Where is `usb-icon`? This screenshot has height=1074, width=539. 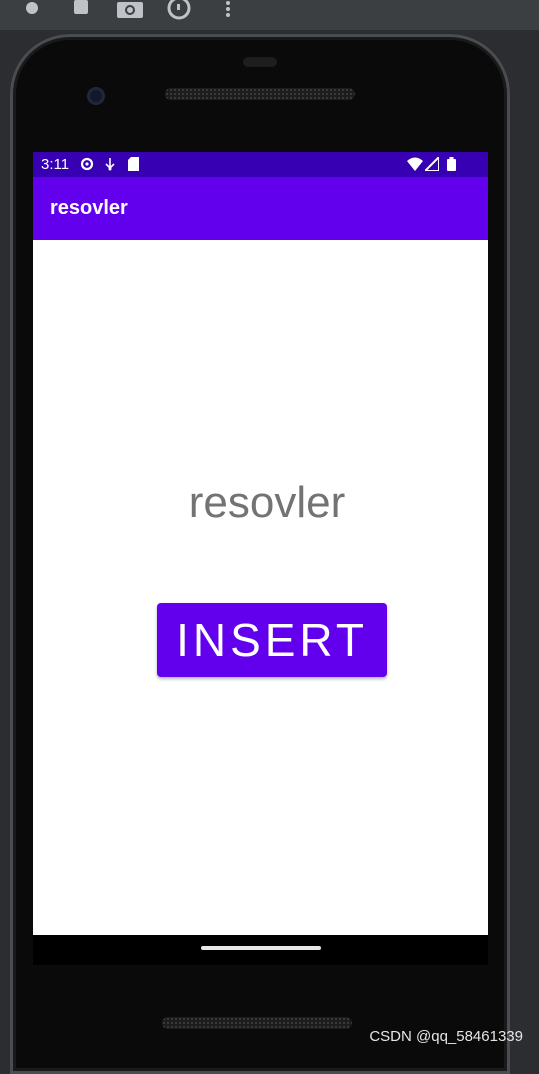 usb-icon is located at coordinates (110, 164).